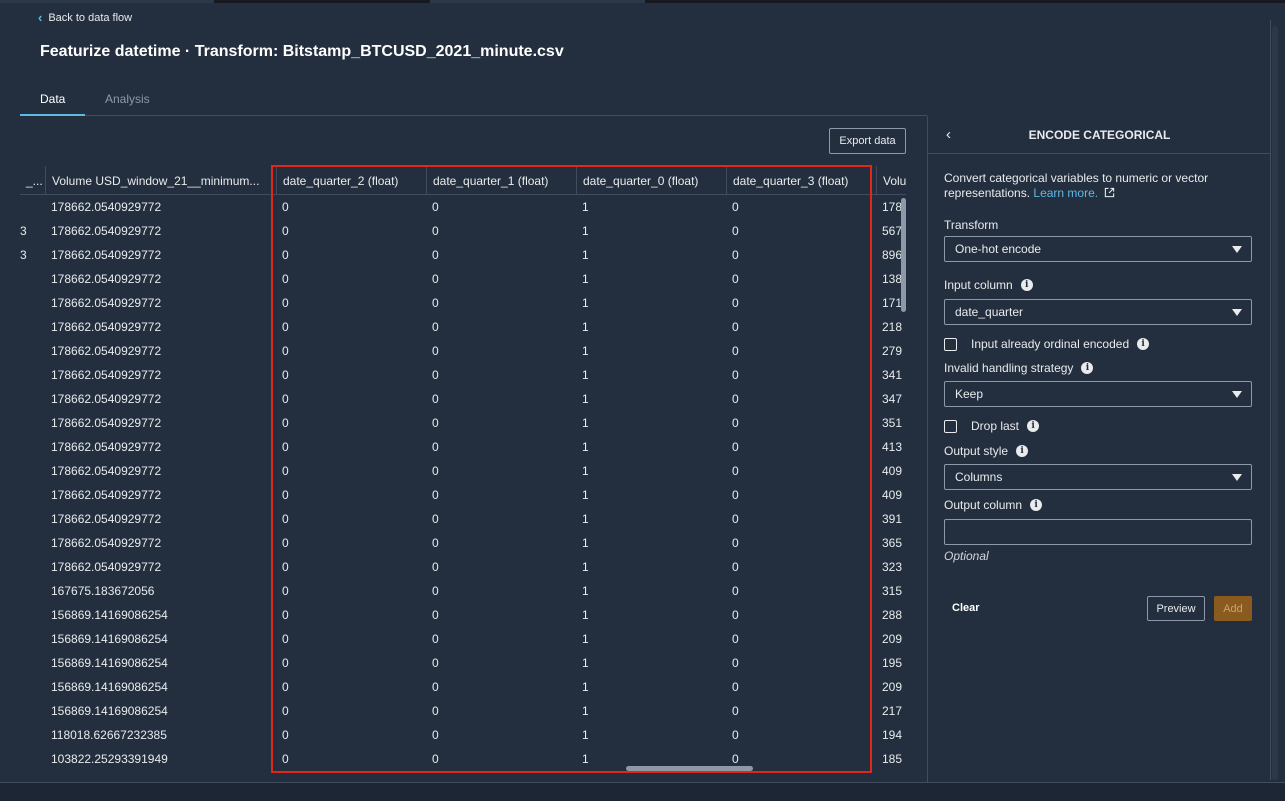 The width and height of the screenshot is (1285, 801). Describe the element at coordinates (971, 225) in the screenshot. I see `transform-label-text: Transform` at that location.